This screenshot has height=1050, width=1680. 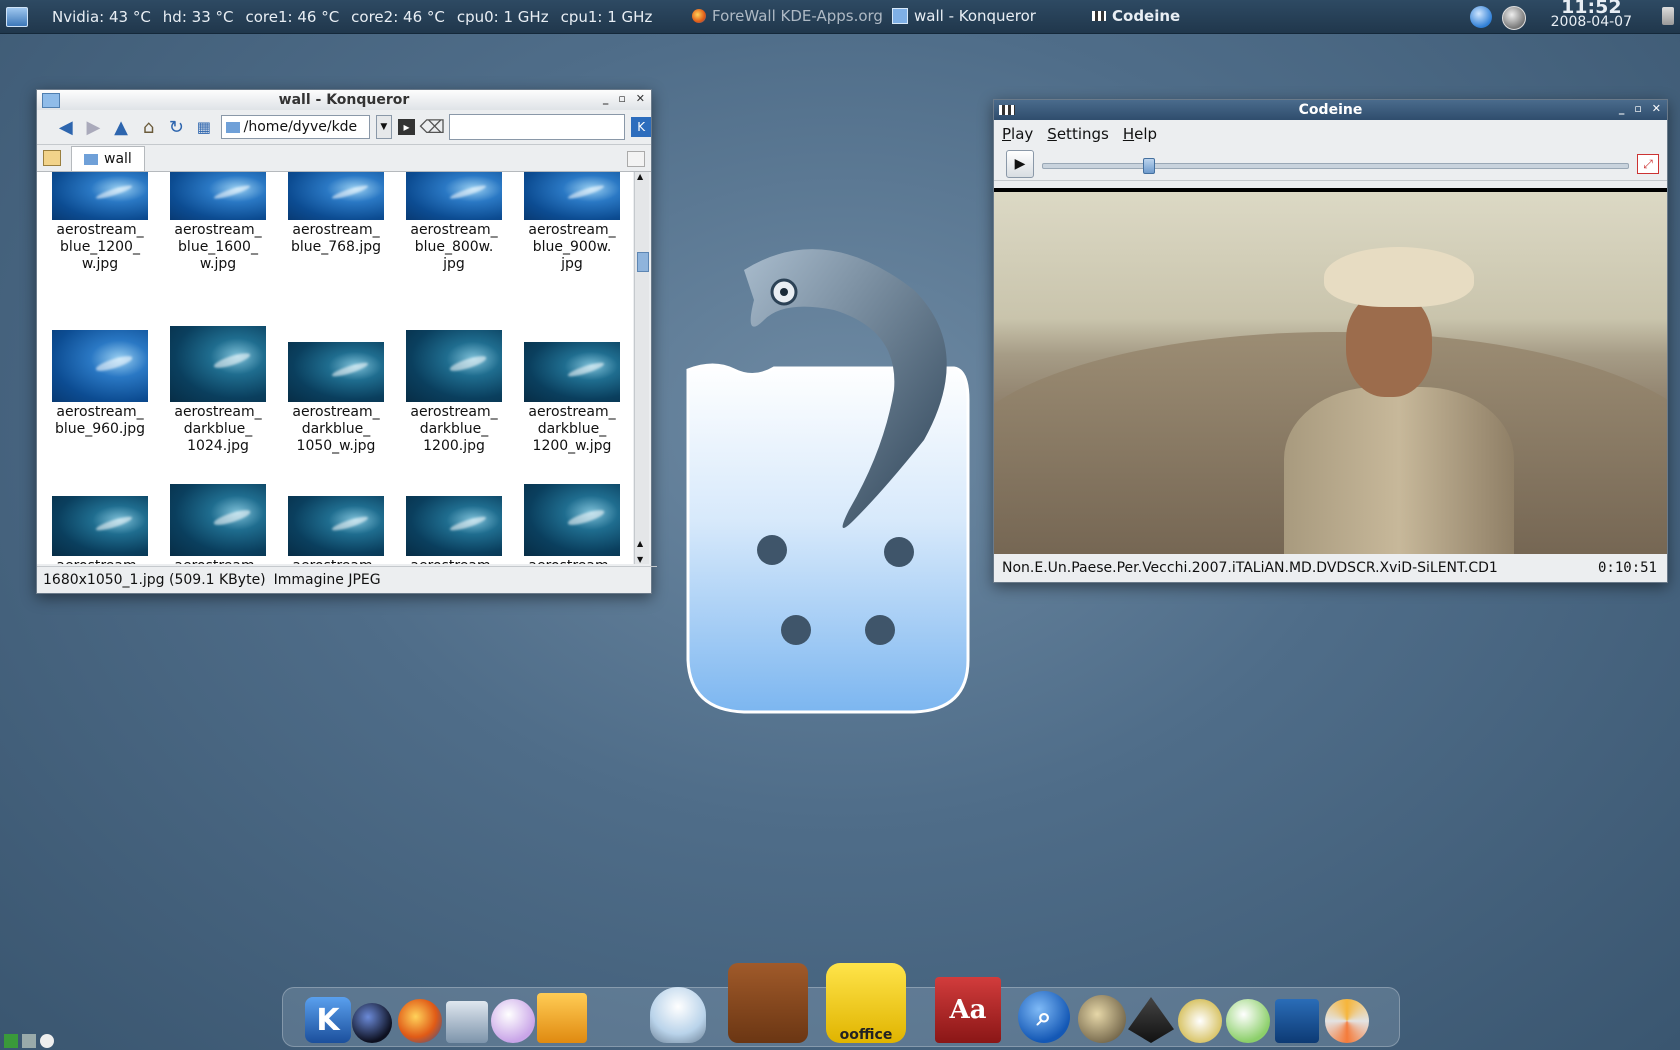 What do you see at coordinates (1330, 134) in the screenshot?
I see `menu-bar: Play Settings Help` at bounding box center [1330, 134].